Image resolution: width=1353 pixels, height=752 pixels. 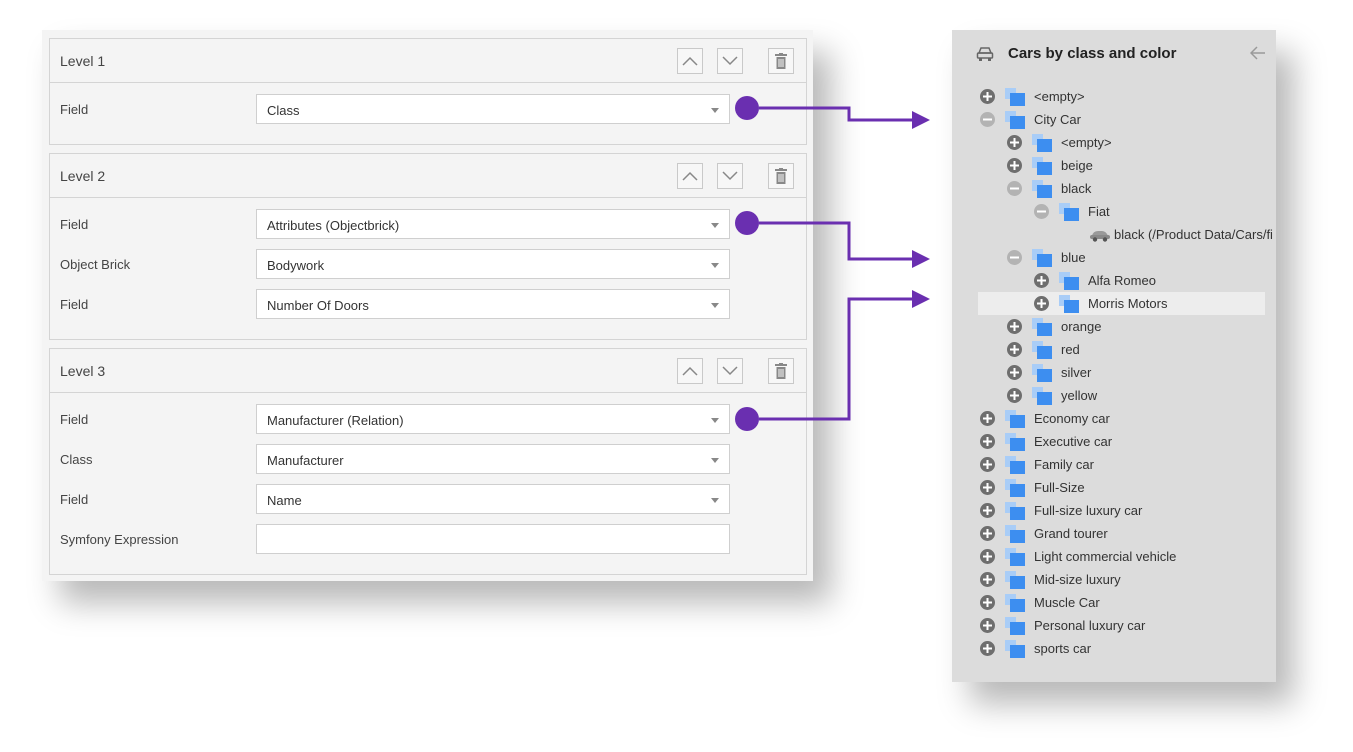 What do you see at coordinates (284, 500) in the screenshot?
I see `field-select-value: Name` at bounding box center [284, 500].